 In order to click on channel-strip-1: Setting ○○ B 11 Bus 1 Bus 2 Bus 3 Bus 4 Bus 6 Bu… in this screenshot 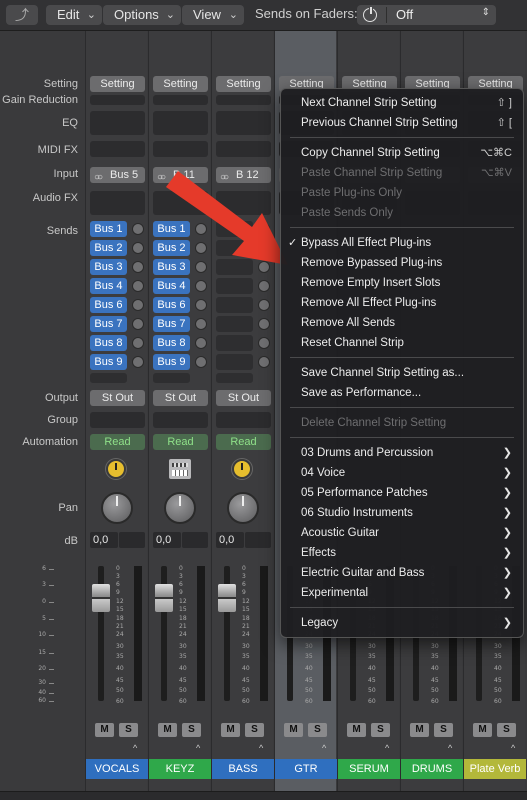, I will do `click(179, 411)`.